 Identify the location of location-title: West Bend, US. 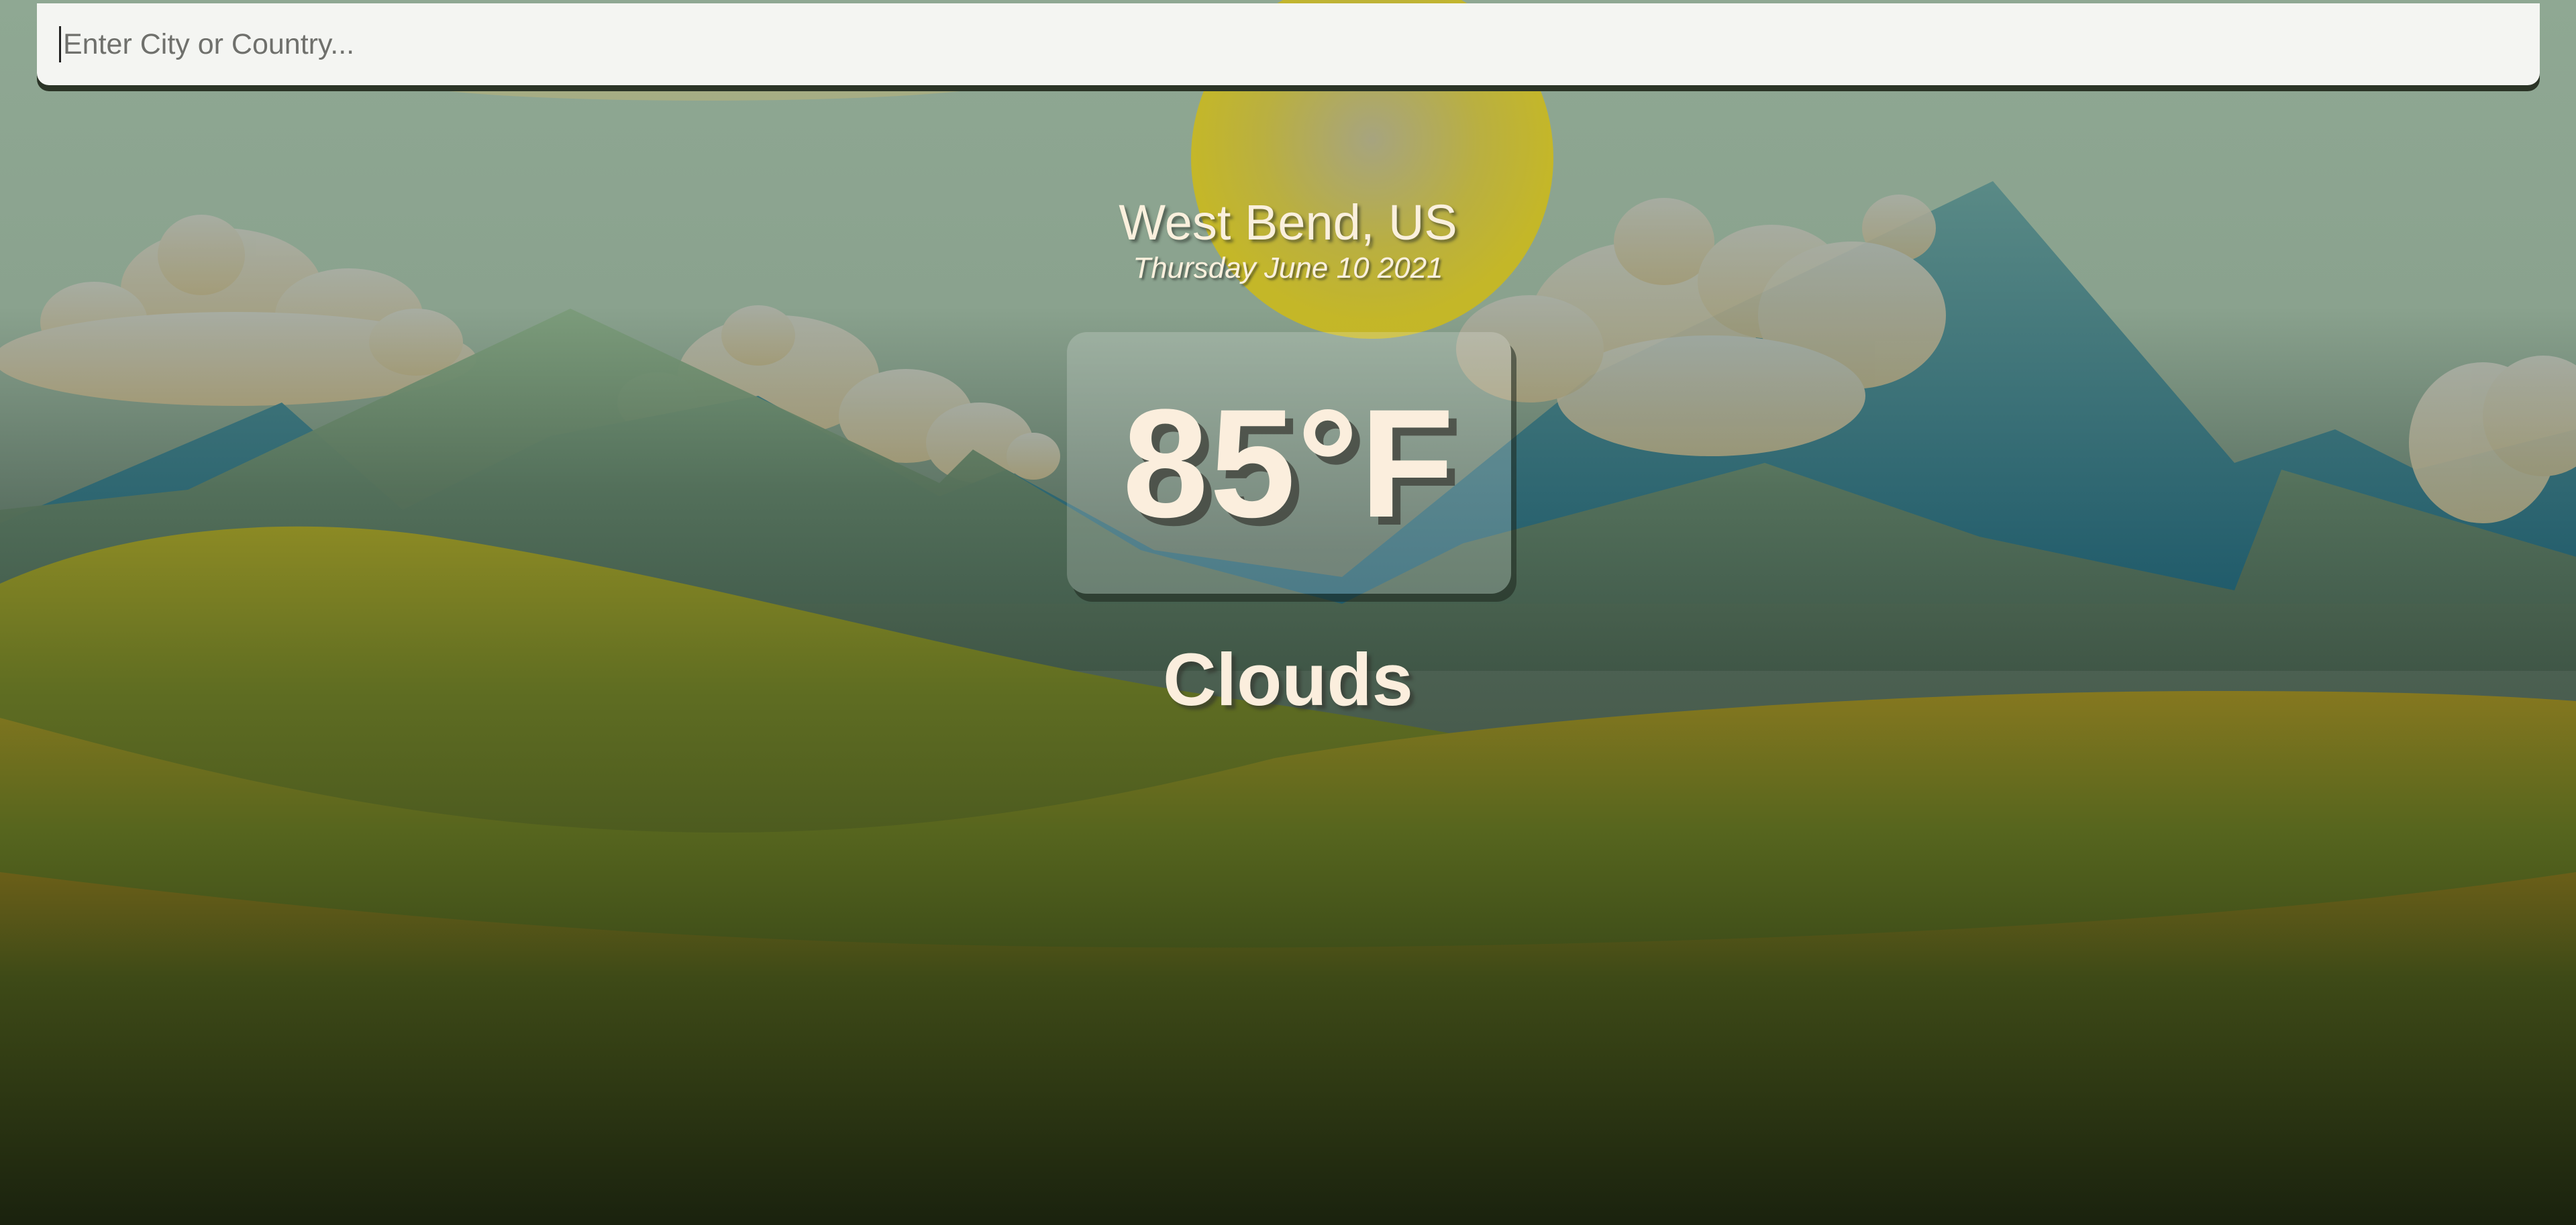
(1288, 222).